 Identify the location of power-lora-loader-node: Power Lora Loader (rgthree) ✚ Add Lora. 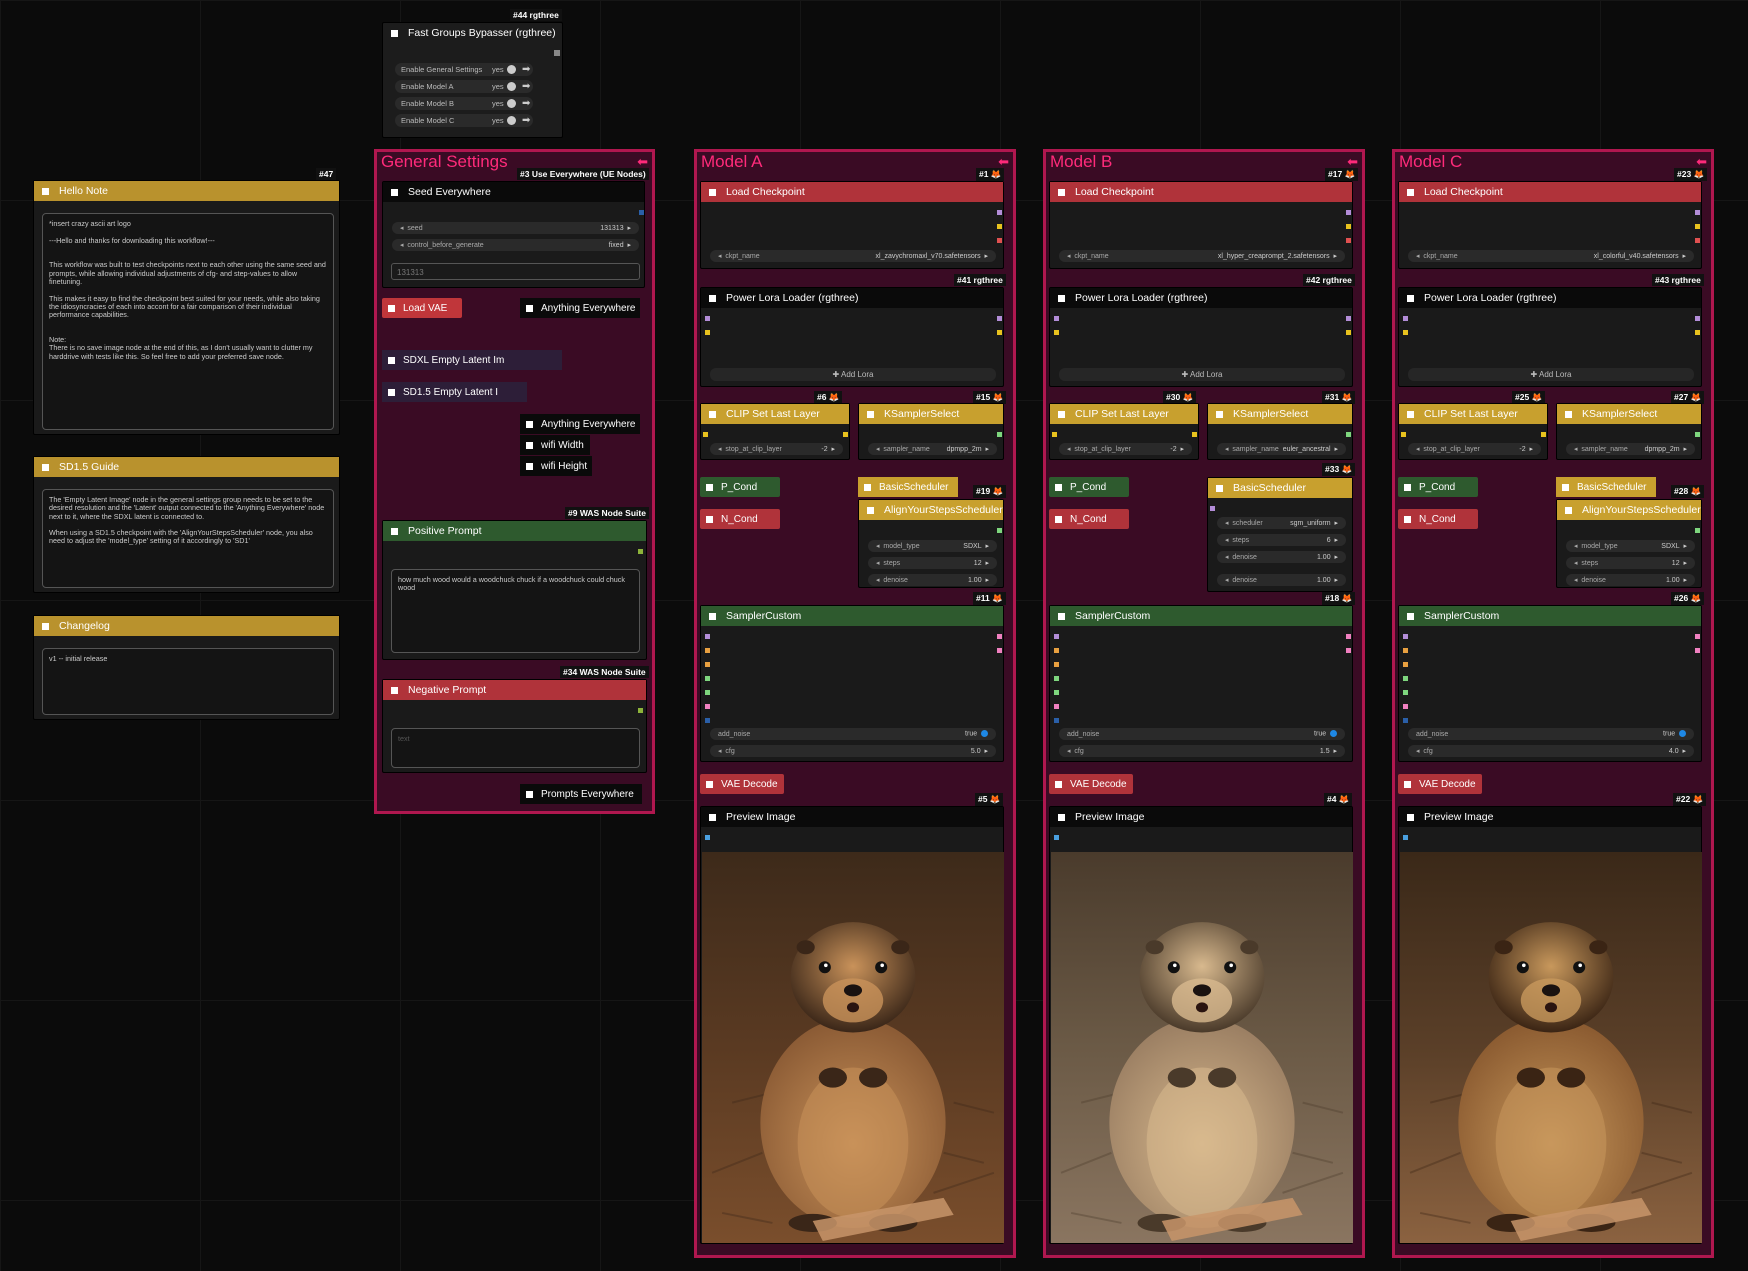
(1201, 337).